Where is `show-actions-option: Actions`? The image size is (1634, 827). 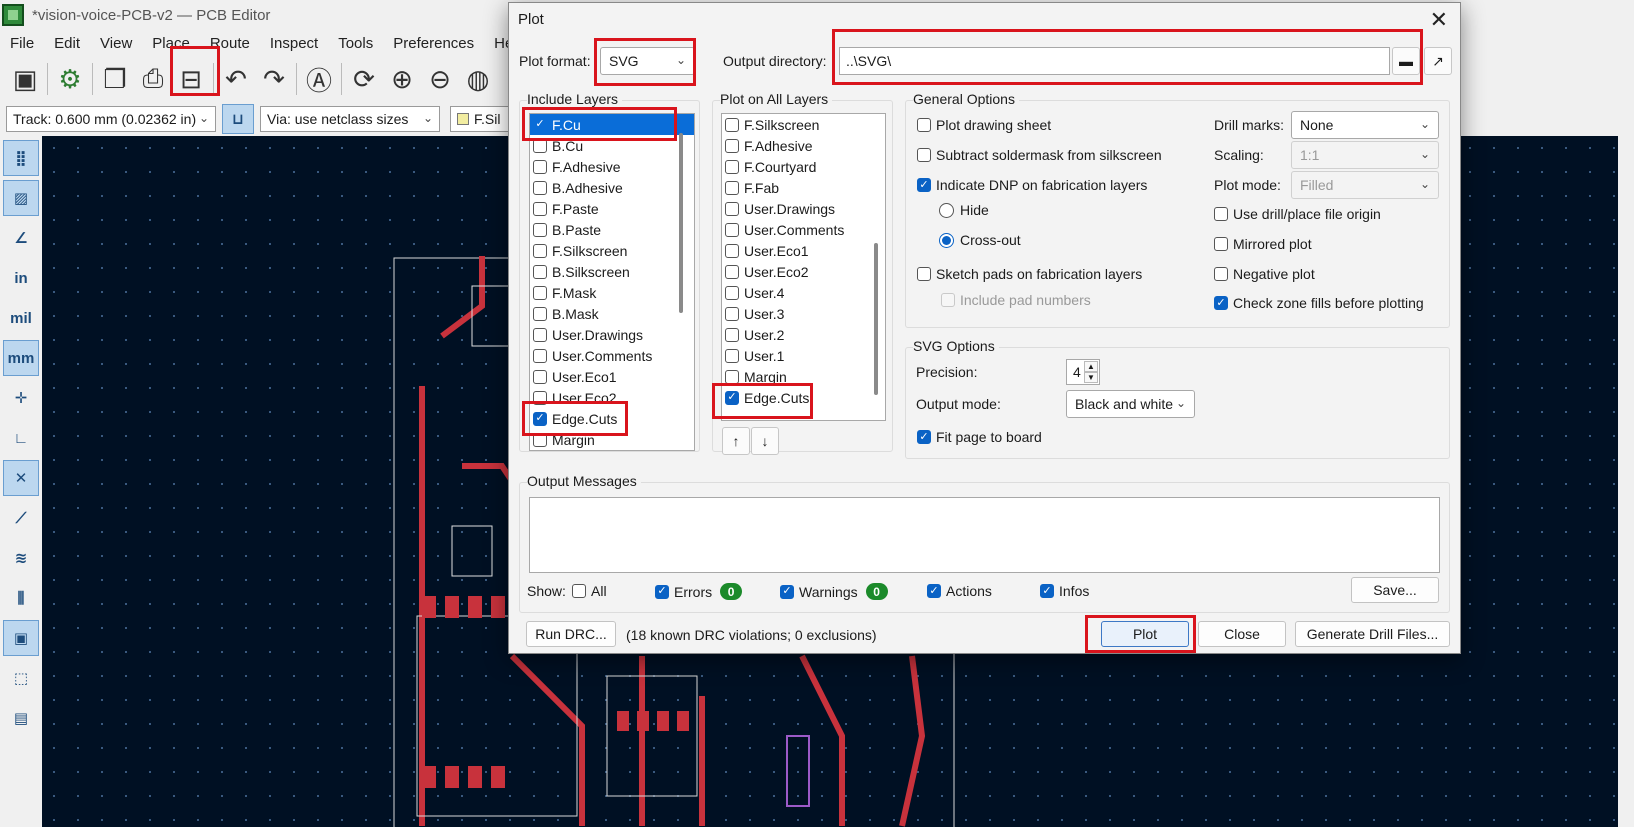
show-actions-option: Actions is located at coordinates (959, 591).